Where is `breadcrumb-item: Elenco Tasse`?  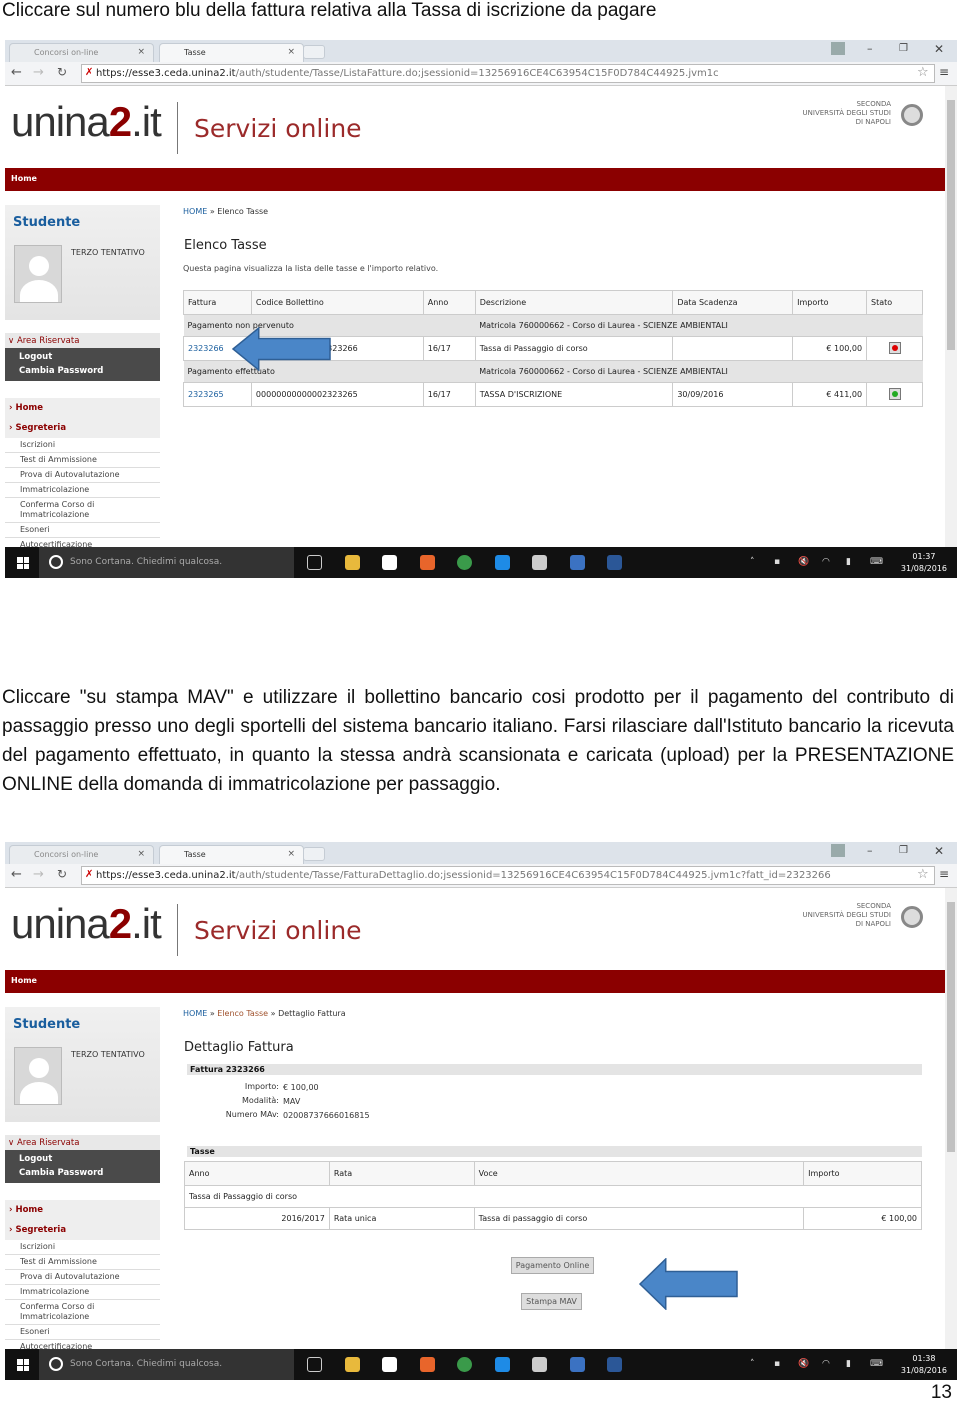 breadcrumb-item: Elenco Tasse is located at coordinates (242, 1013).